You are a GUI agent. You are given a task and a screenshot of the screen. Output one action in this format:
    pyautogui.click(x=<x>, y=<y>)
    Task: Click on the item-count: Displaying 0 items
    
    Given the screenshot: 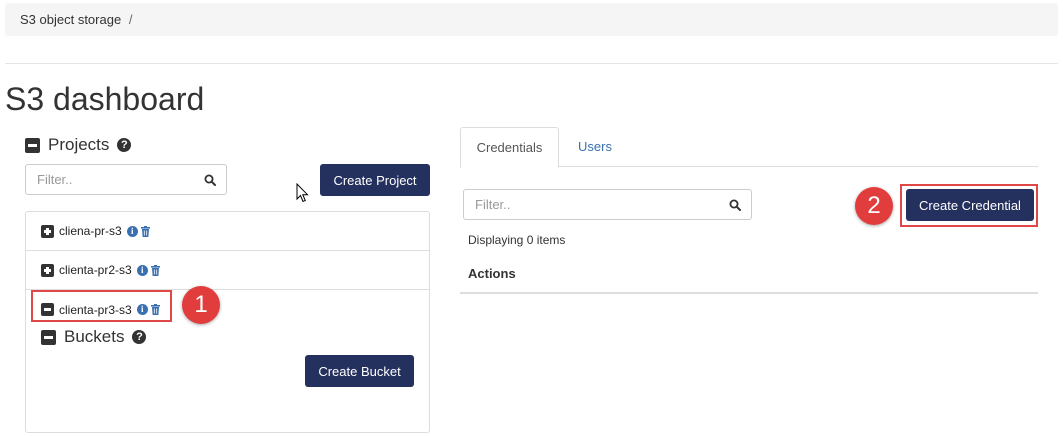 What is the action you would take?
    pyautogui.click(x=517, y=240)
    